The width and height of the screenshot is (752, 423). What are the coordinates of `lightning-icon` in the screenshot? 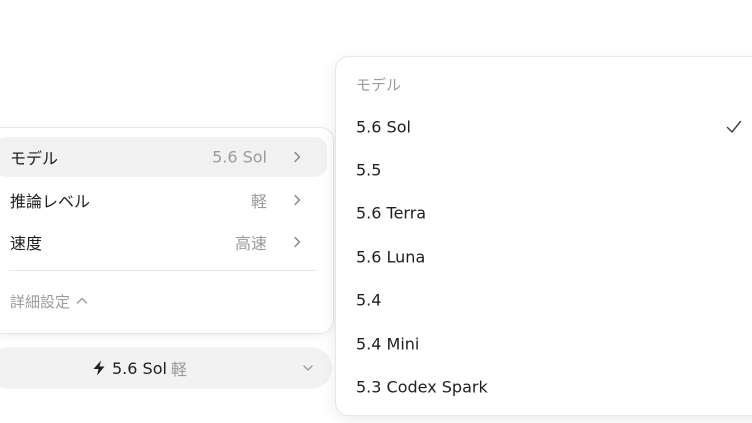 It's located at (99, 368).